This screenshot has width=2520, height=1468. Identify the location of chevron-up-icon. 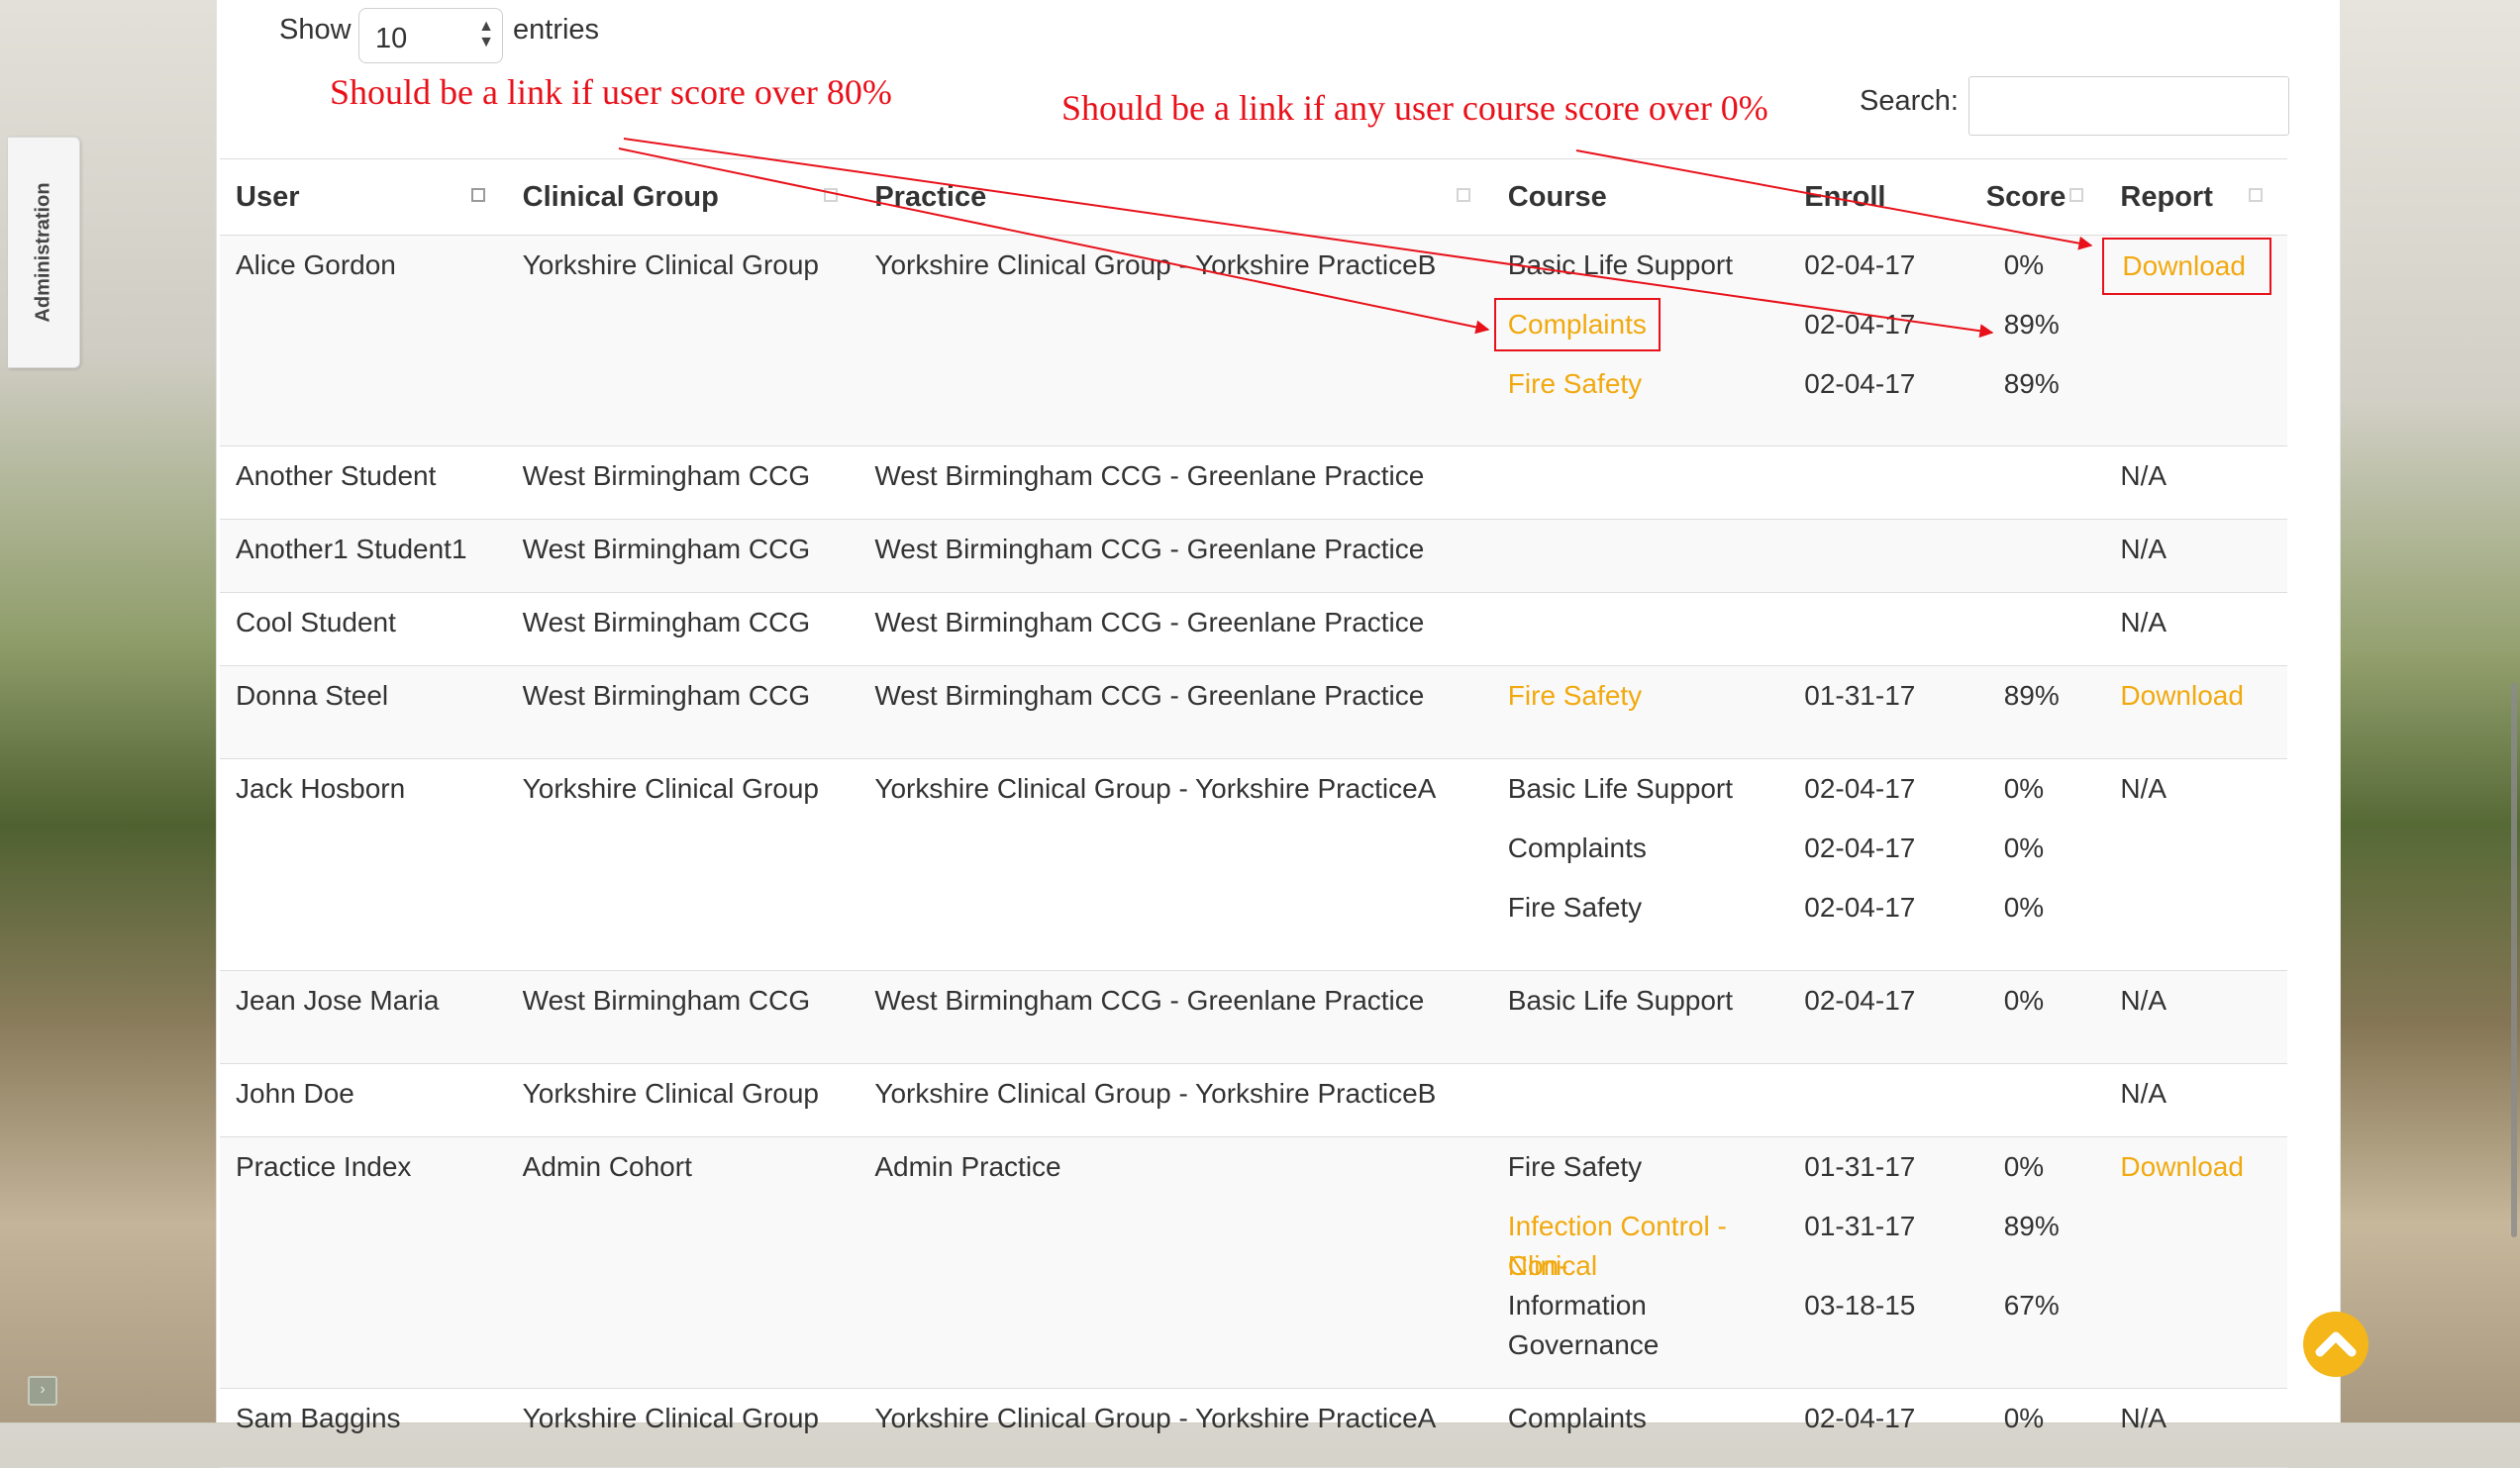
(2336, 1344).